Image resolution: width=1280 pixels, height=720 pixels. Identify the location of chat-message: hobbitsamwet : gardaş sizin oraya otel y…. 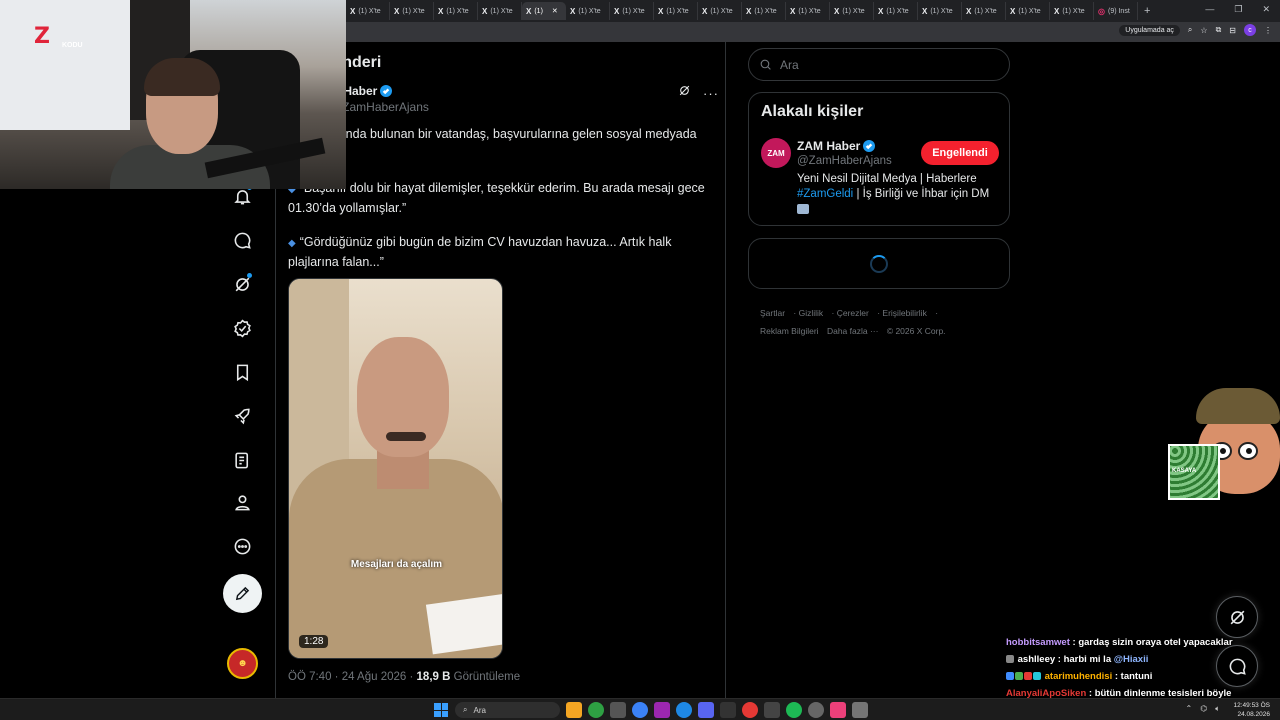
(1119, 642).